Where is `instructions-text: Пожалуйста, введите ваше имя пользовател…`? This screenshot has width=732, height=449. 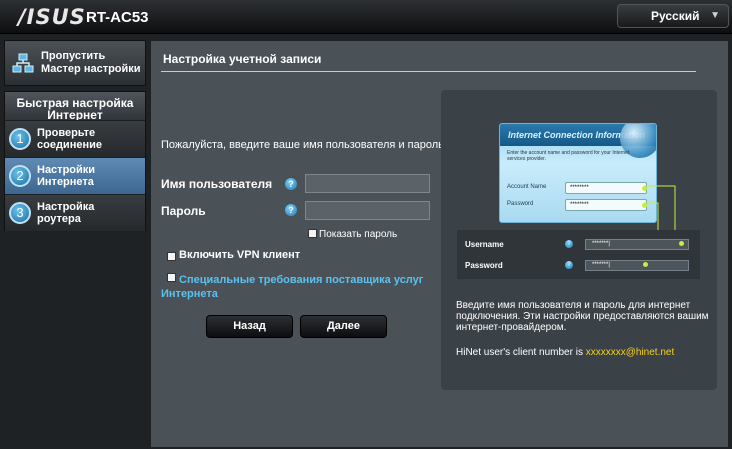 instructions-text: Пожалуйста, введите ваше имя пользовател… is located at coordinates (302, 145).